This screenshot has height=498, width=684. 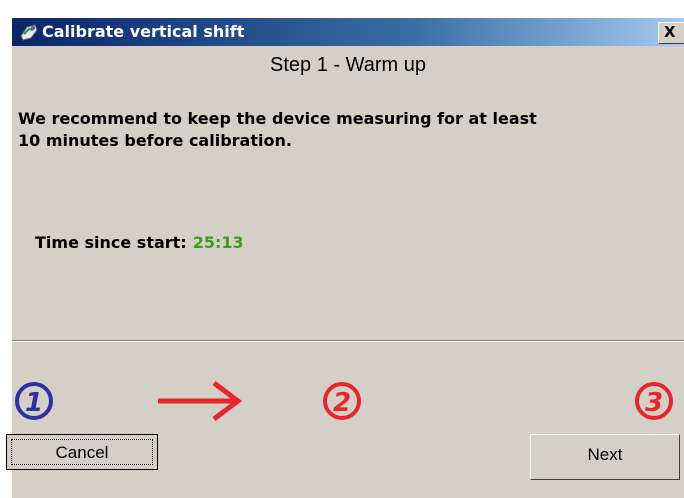 I want to click on step-2-number: 2, so click(x=342, y=403).